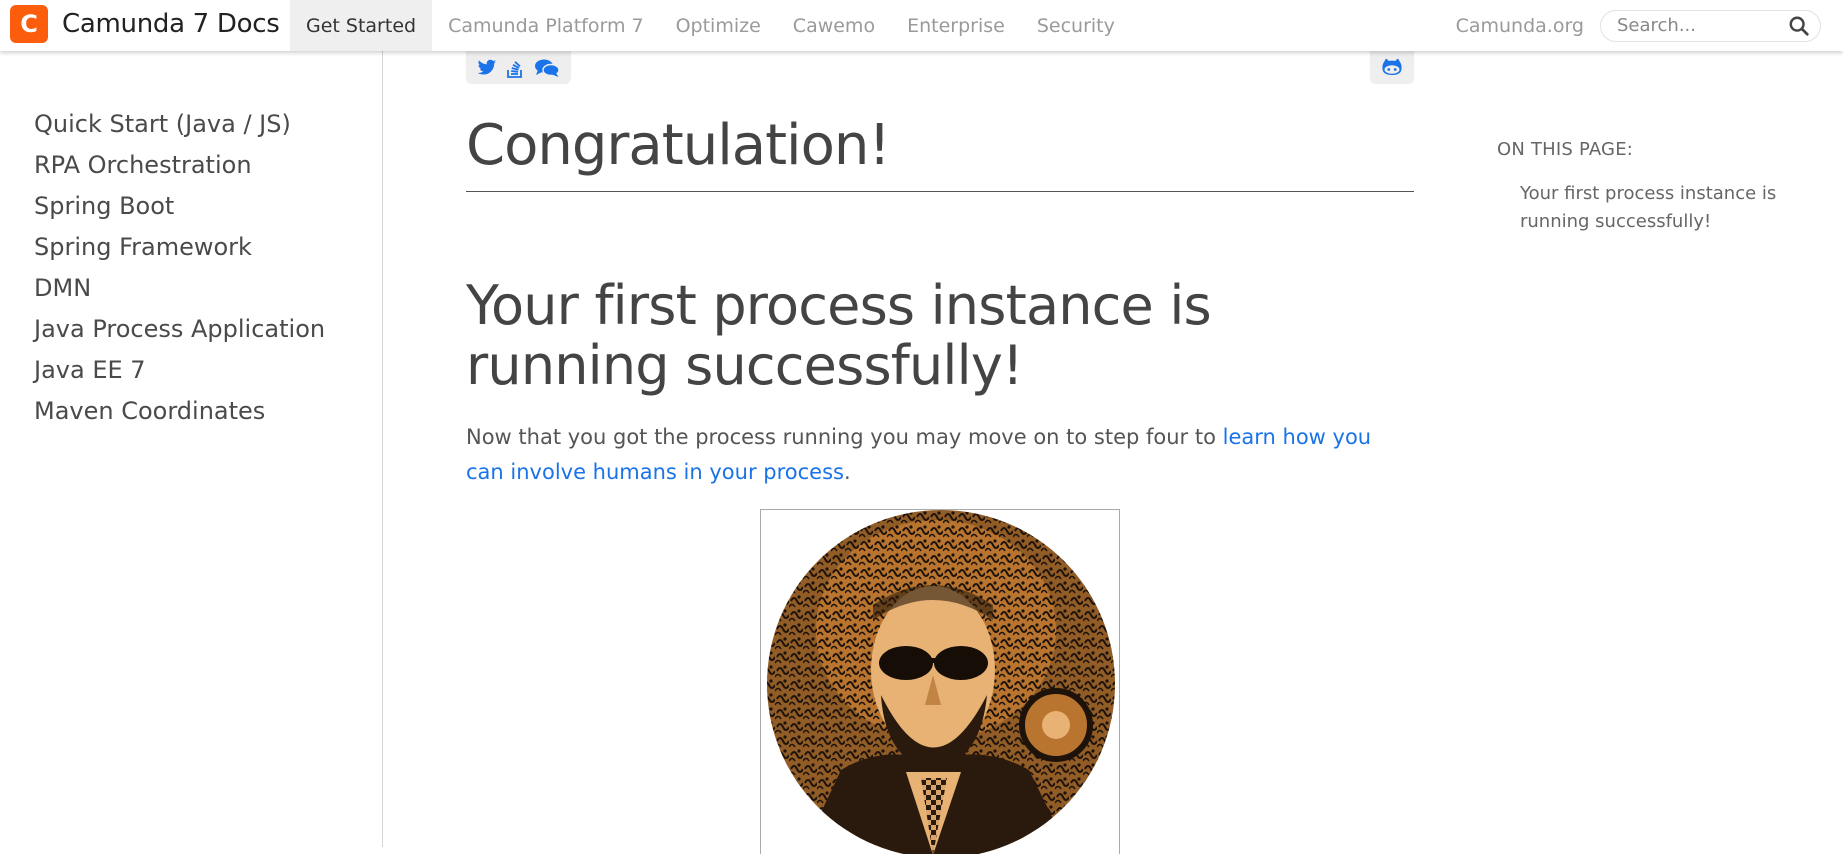  What do you see at coordinates (1799, 26) in the screenshot?
I see `search-icon` at bounding box center [1799, 26].